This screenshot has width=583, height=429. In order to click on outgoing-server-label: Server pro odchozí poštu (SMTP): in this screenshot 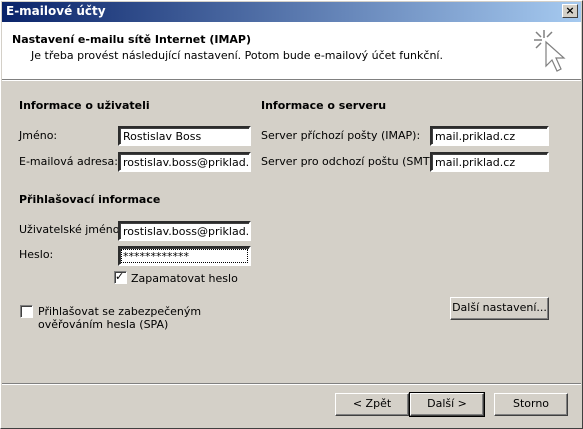, I will do `click(353, 161)`.